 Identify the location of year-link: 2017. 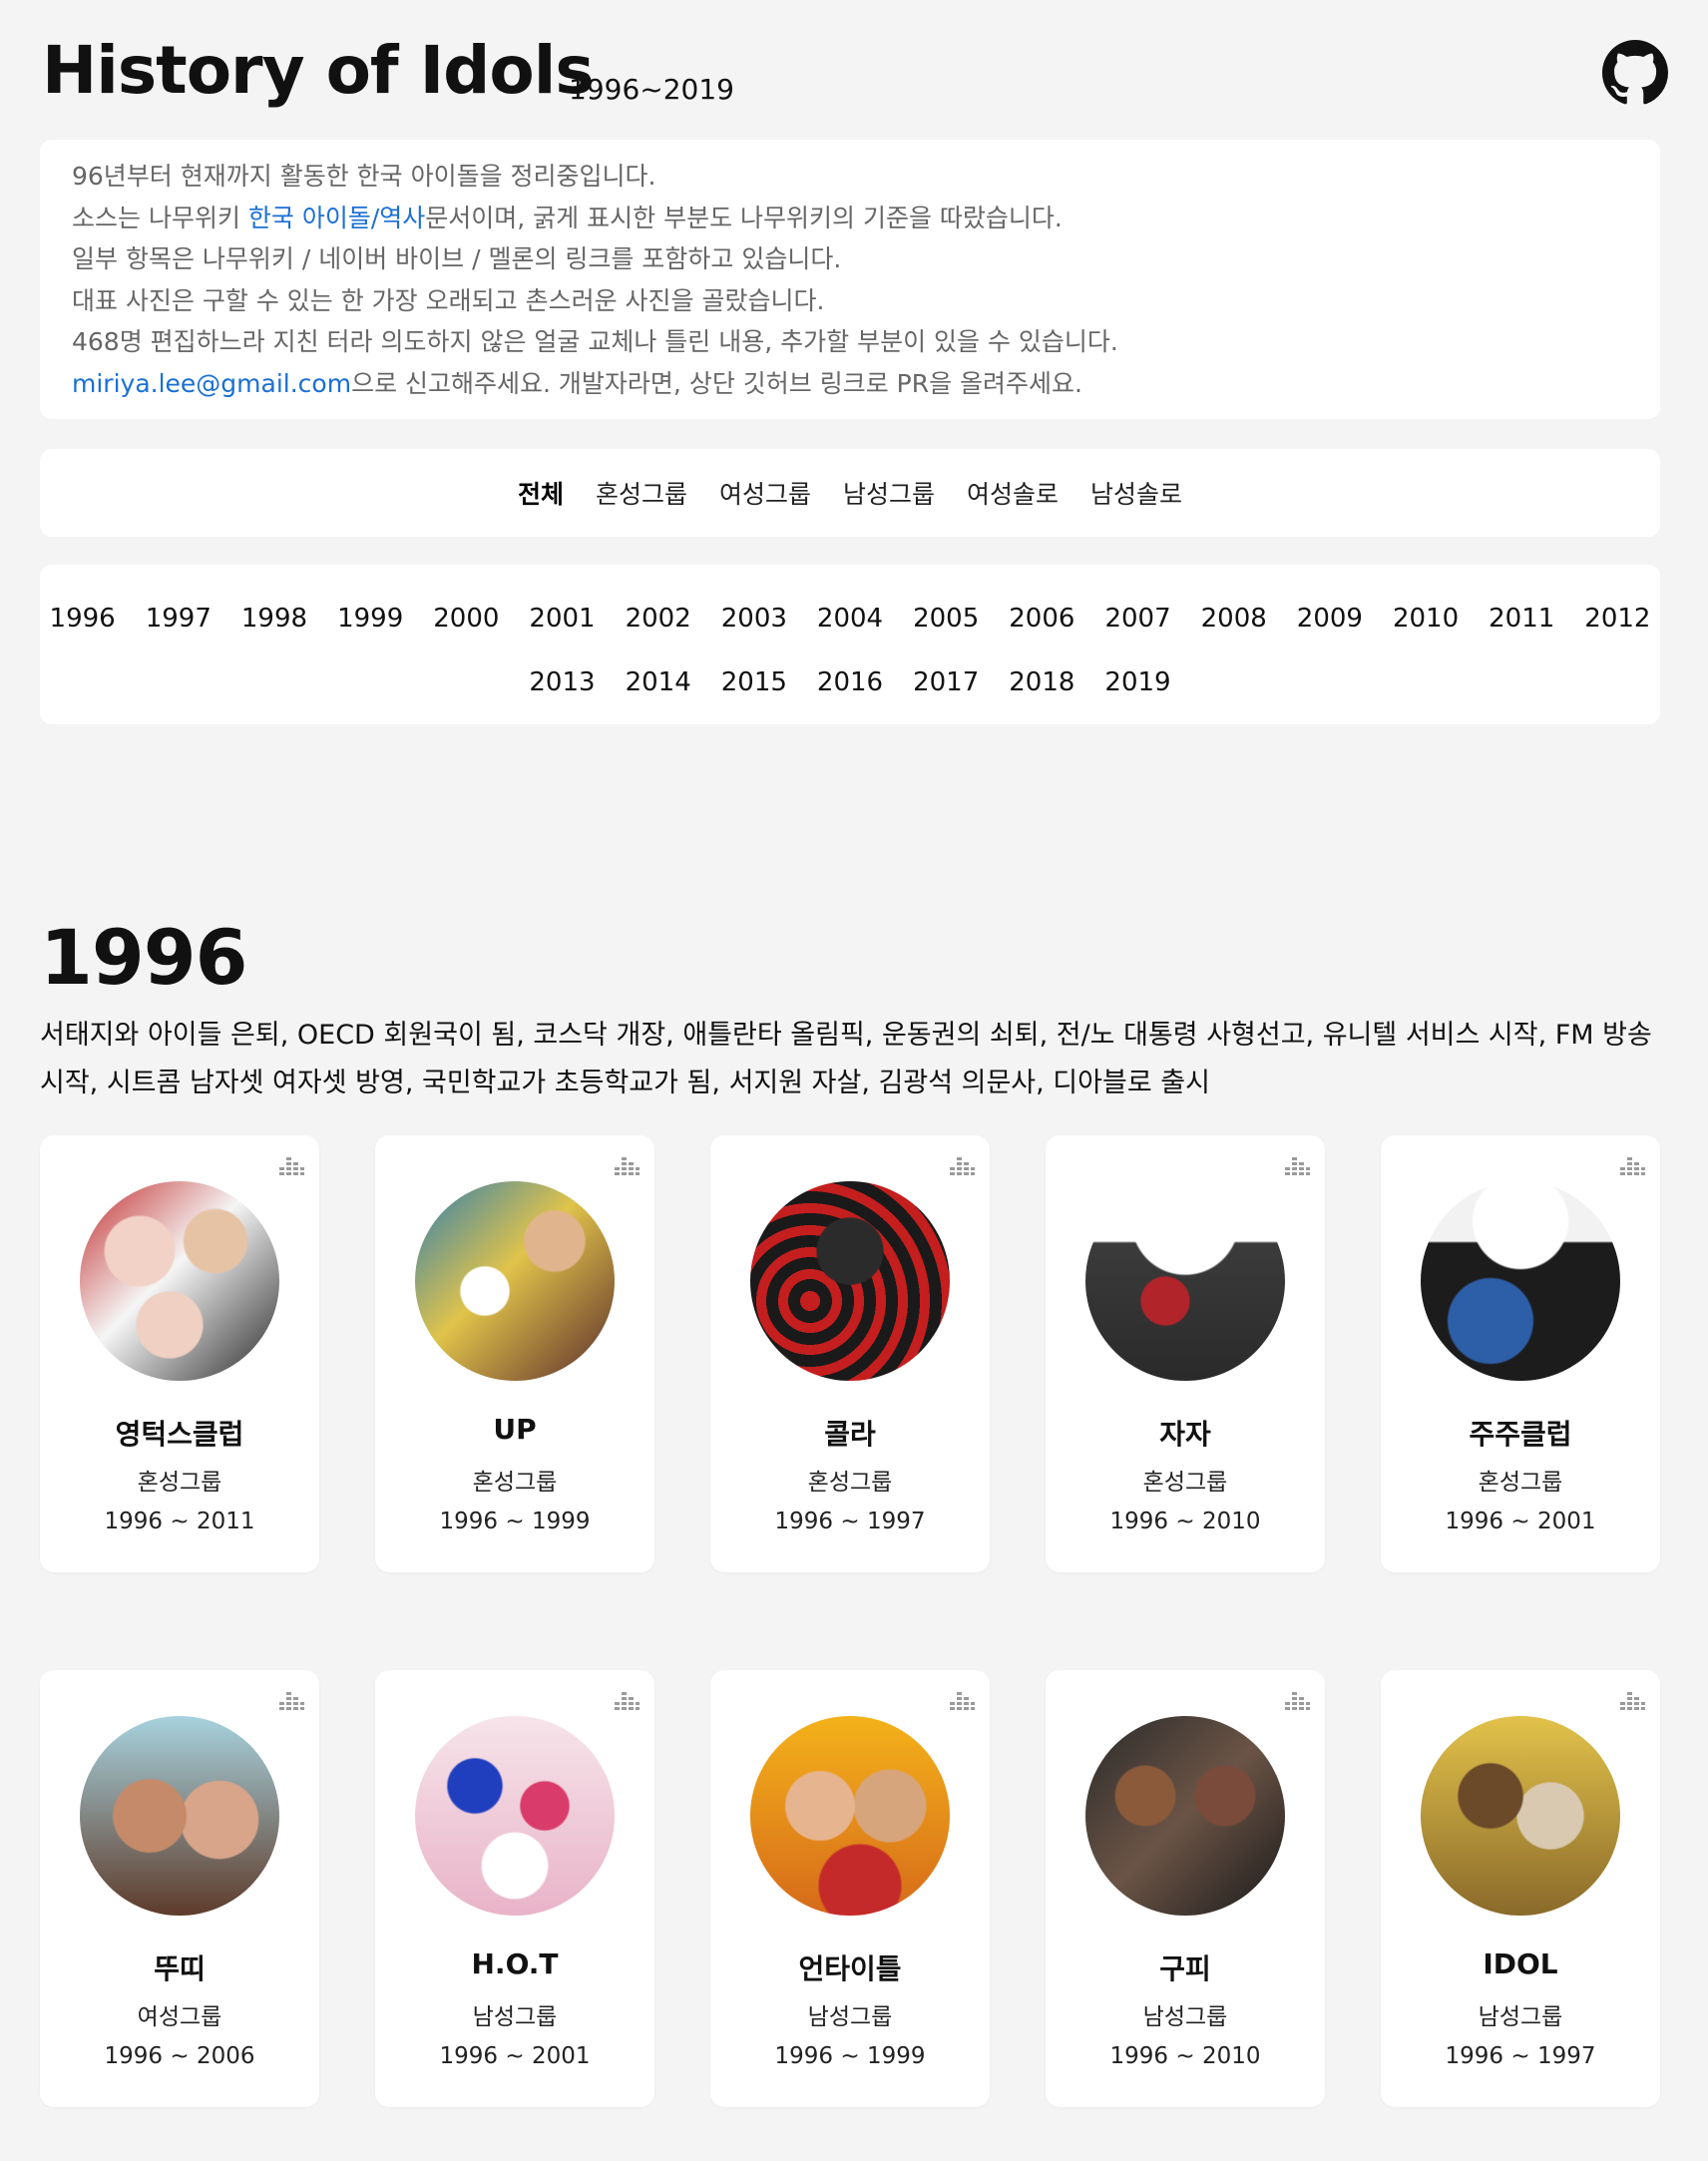
(946, 682).